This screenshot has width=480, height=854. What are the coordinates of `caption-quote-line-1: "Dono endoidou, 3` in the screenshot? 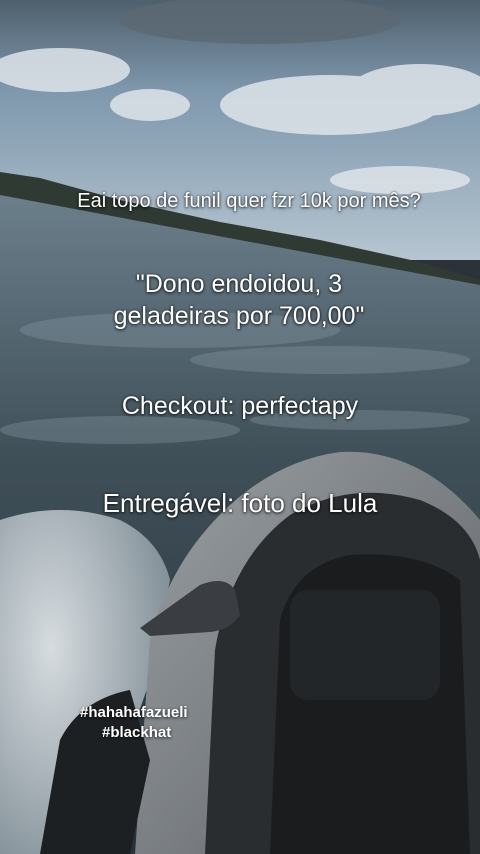 It's located at (239, 284).